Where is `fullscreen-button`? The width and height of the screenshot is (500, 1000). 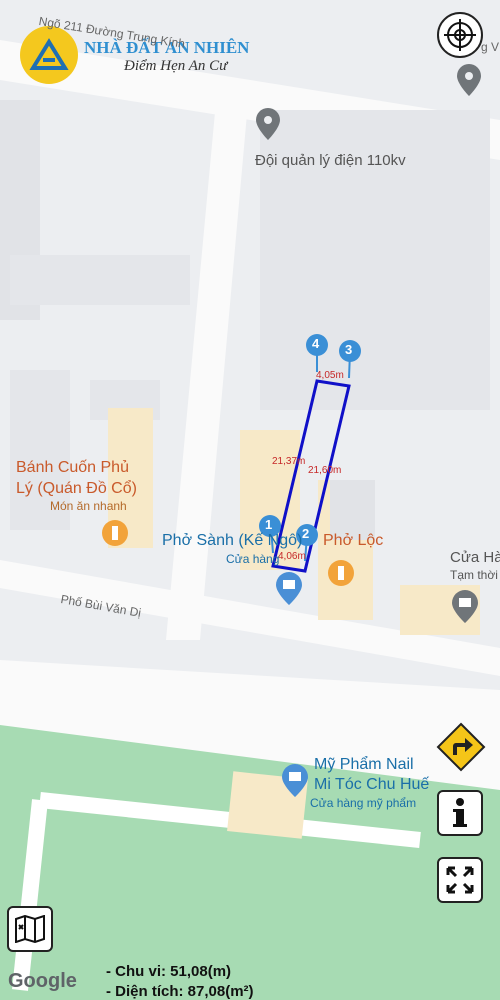 fullscreen-button is located at coordinates (460, 880).